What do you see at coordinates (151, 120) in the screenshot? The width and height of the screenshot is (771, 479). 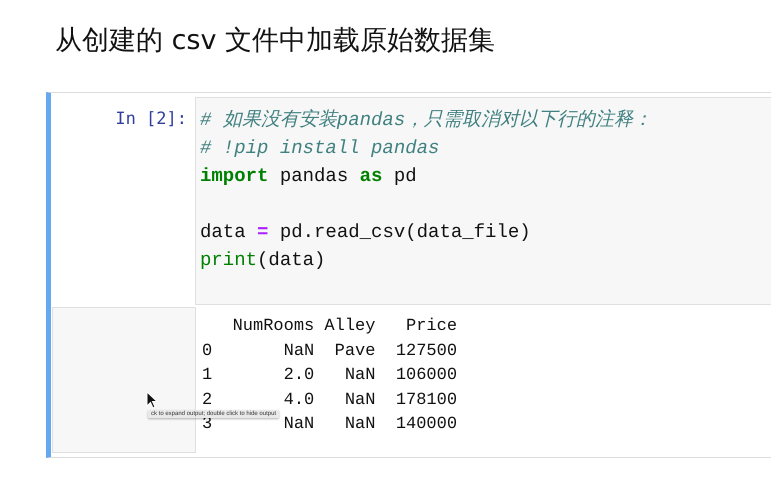 I see `input-prompt: In [2]:` at bounding box center [151, 120].